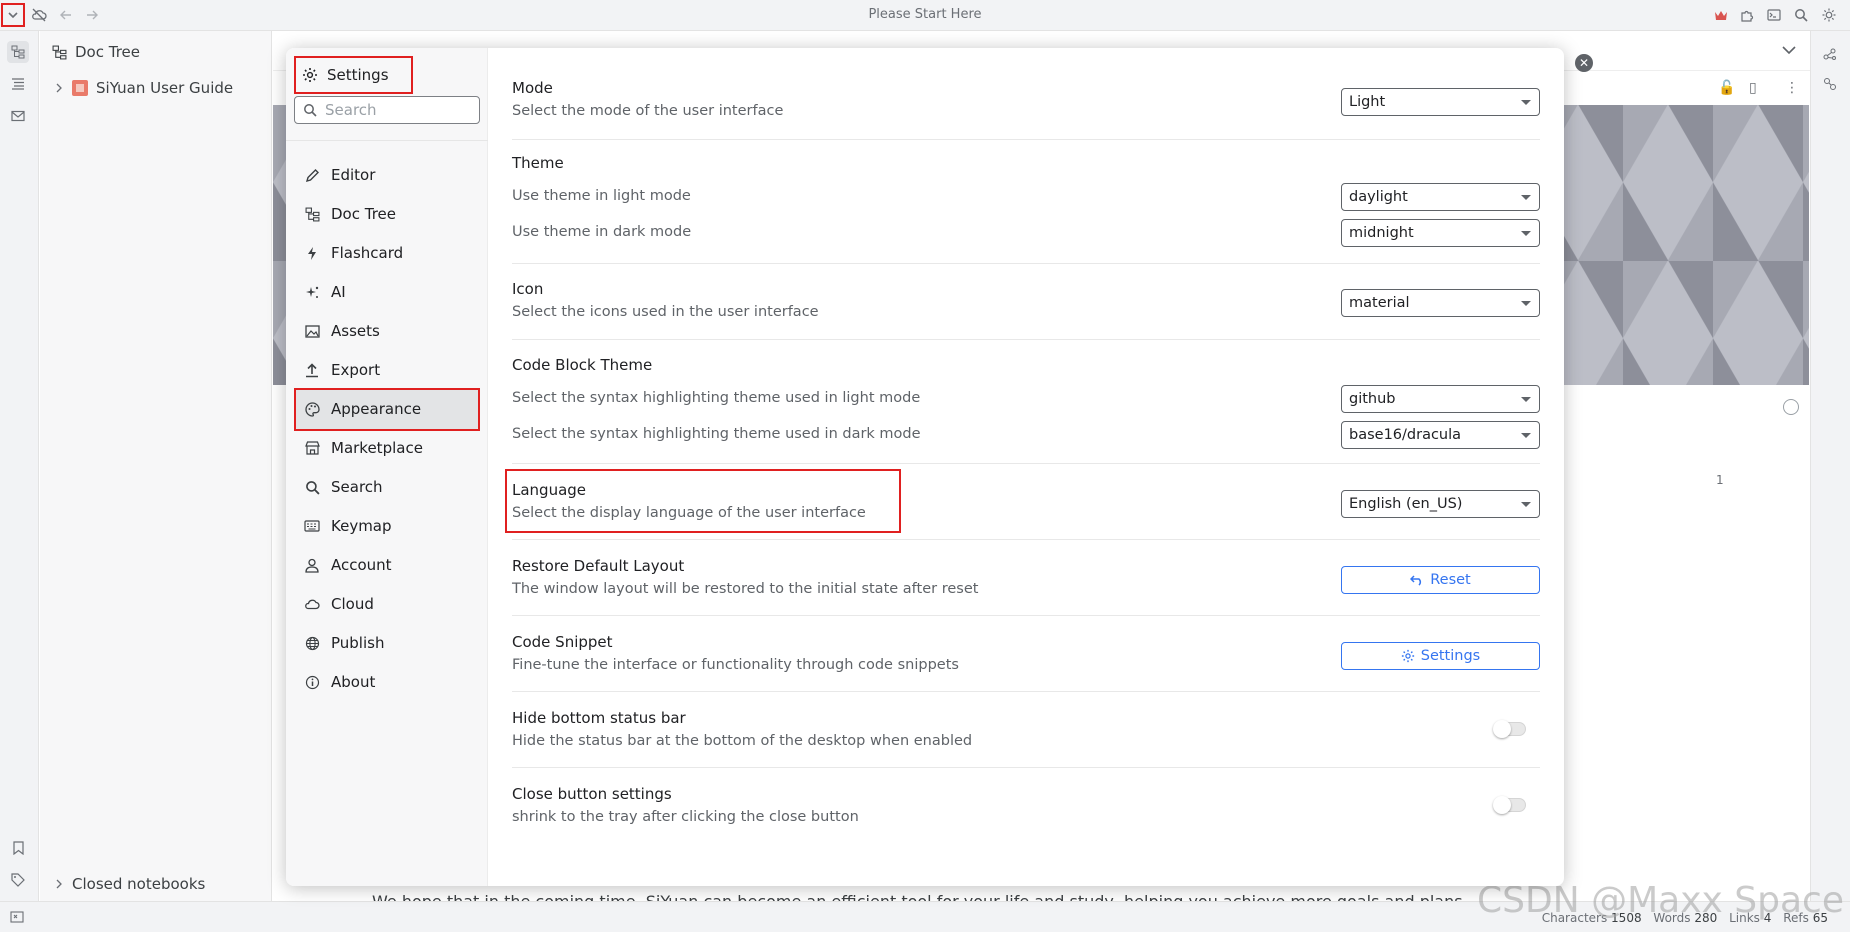 This screenshot has height=932, width=1850. What do you see at coordinates (1440, 303) in the screenshot?
I see `icon-select: material` at bounding box center [1440, 303].